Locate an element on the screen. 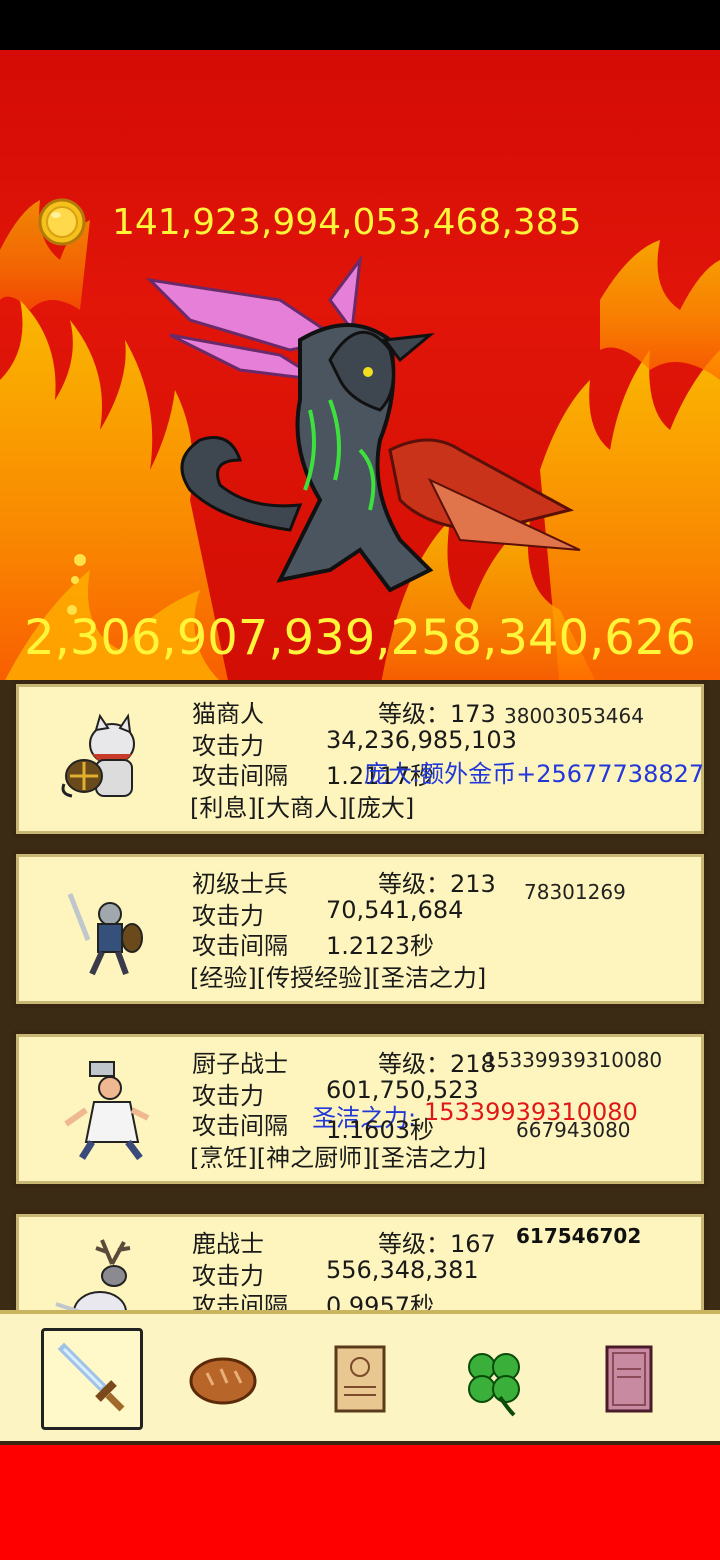 This screenshot has height=1560, width=720. nav-bread-button is located at coordinates (223, 1379).